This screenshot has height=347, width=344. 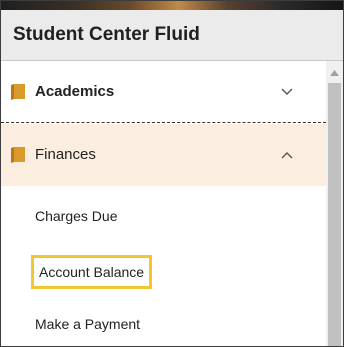 What do you see at coordinates (172, 5) in the screenshot?
I see `top-banner-strip` at bounding box center [172, 5].